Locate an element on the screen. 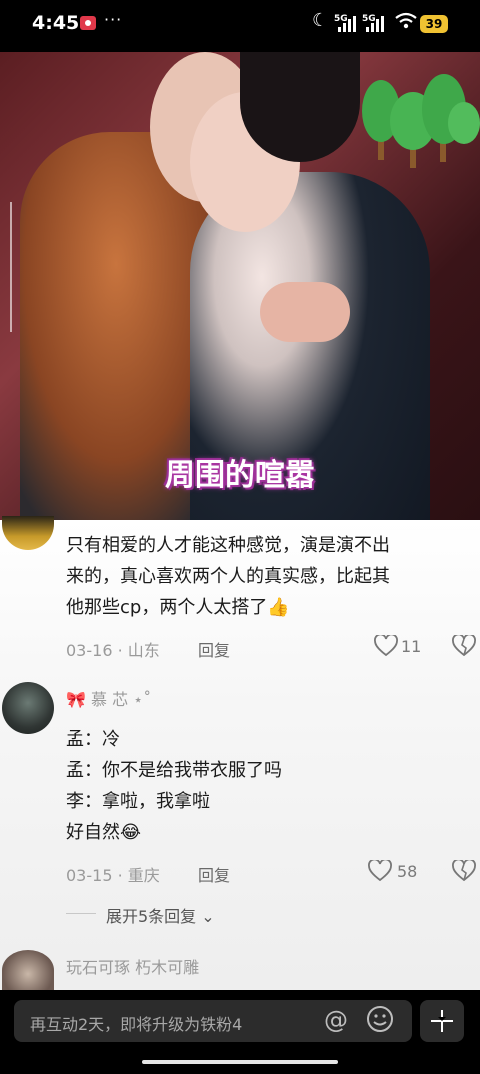  at-icon: @ is located at coordinates (336, 1020).